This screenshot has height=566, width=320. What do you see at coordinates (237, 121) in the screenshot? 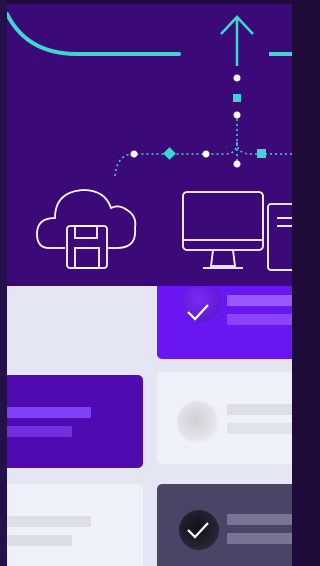
I see `vertical-node-path` at bounding box center [237, 121].